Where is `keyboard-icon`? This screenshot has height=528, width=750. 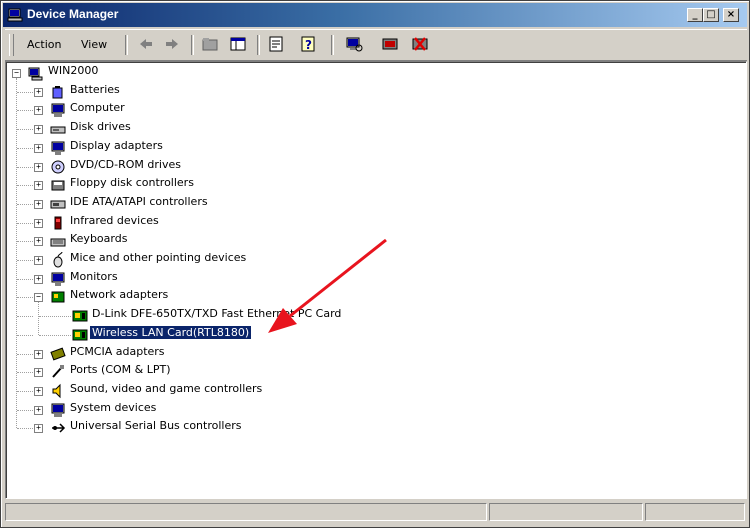 keyboard-icon is located at coordinates (58, 242).